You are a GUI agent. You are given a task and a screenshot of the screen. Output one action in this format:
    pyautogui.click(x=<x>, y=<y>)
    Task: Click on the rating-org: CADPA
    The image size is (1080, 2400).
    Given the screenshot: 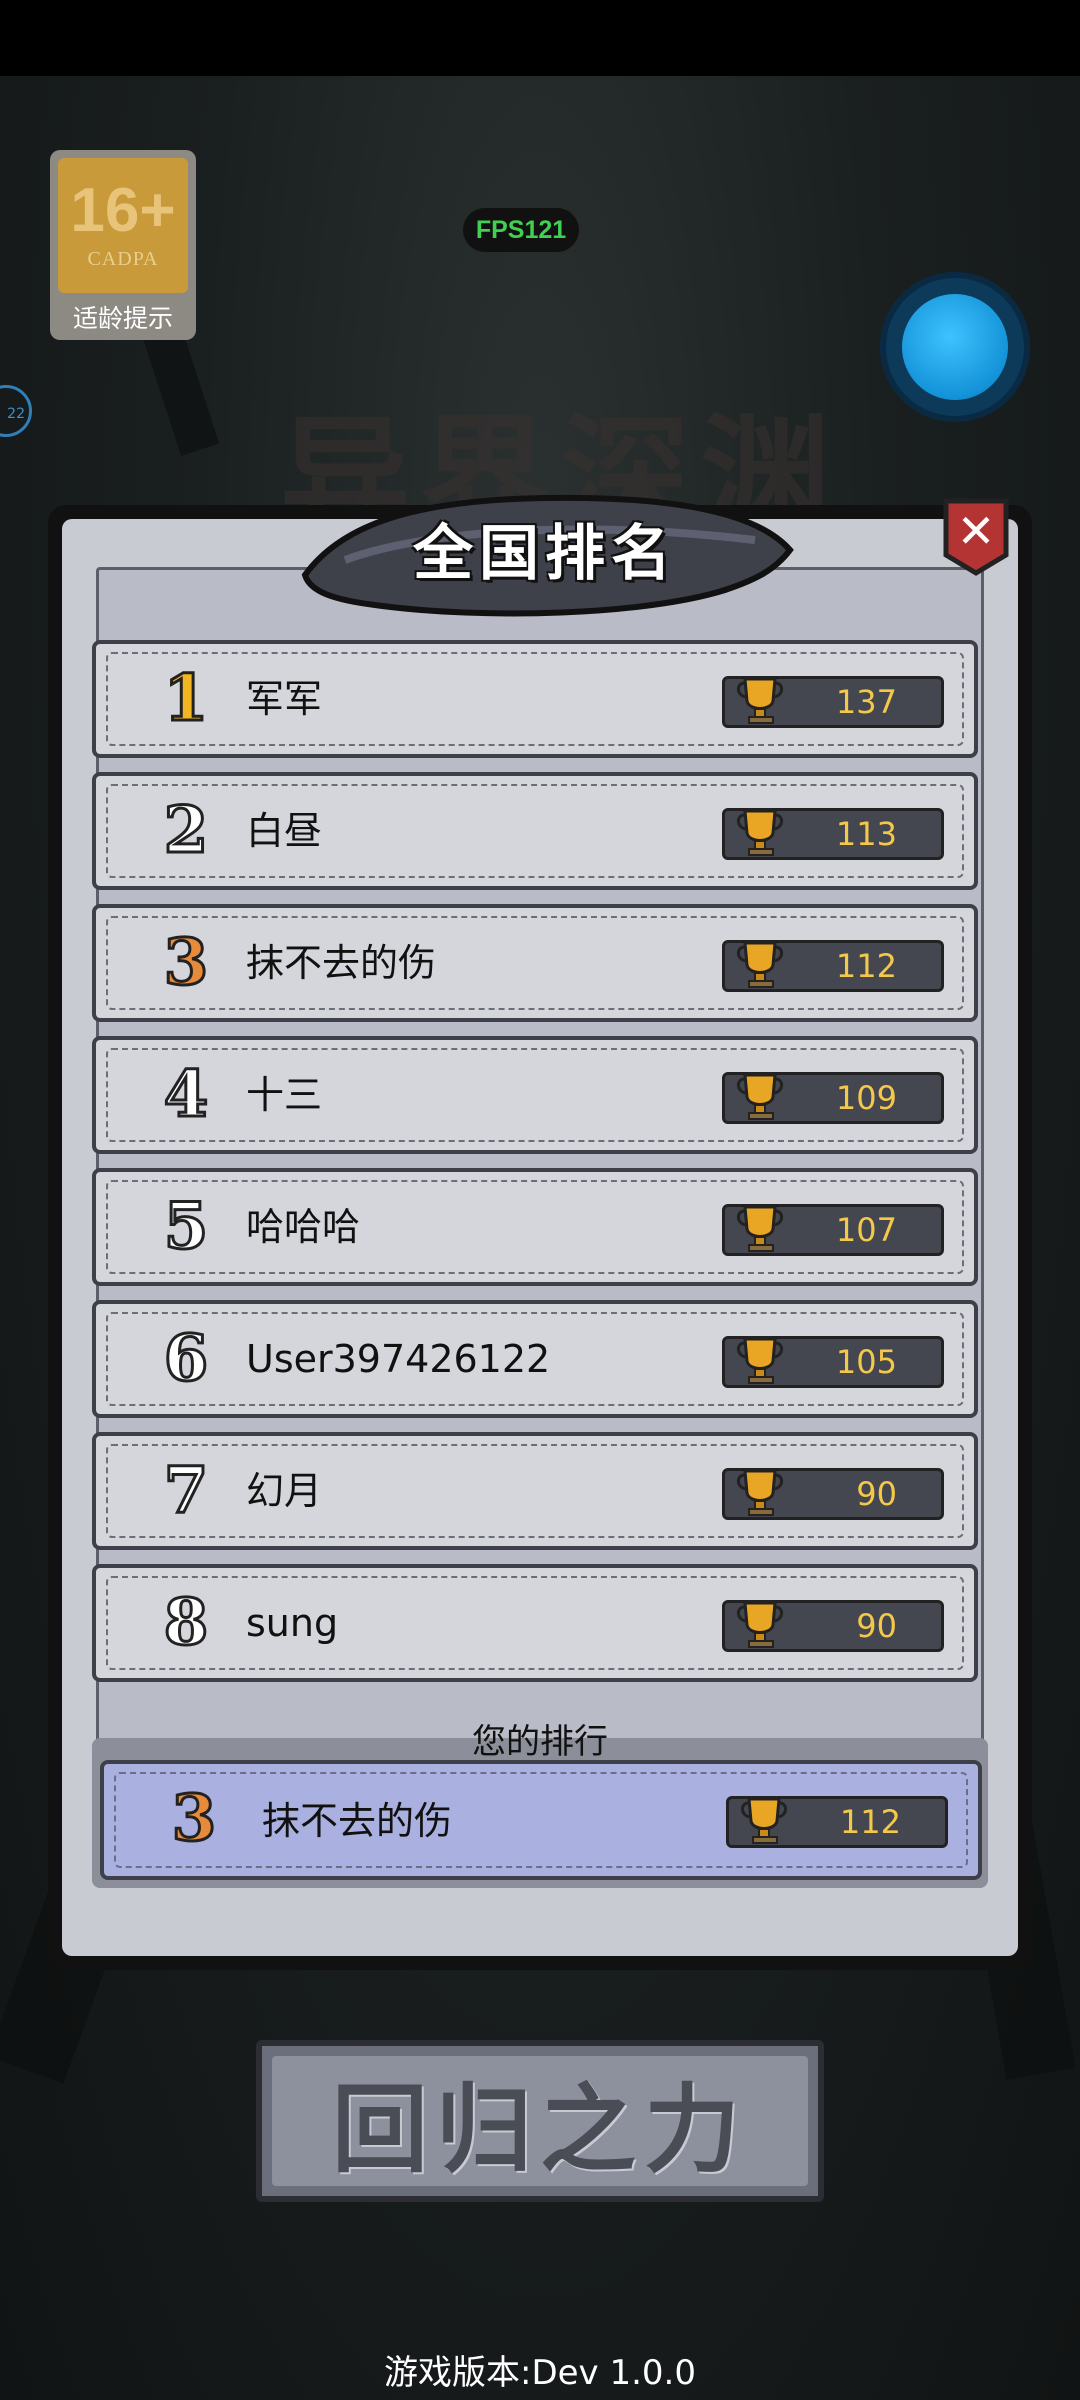 What is the action you would take?
    pyautogui.click(x=123, y=259)
    